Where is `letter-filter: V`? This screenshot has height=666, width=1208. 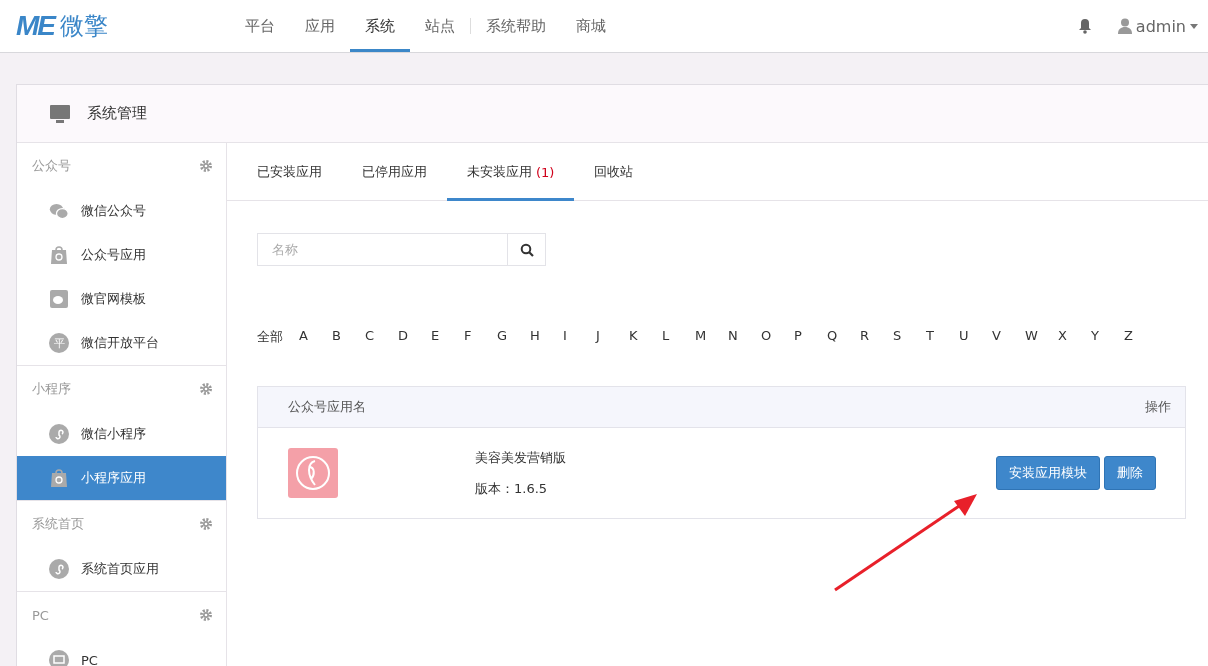 letter-filter: V is located at coordinates (1008, 337).